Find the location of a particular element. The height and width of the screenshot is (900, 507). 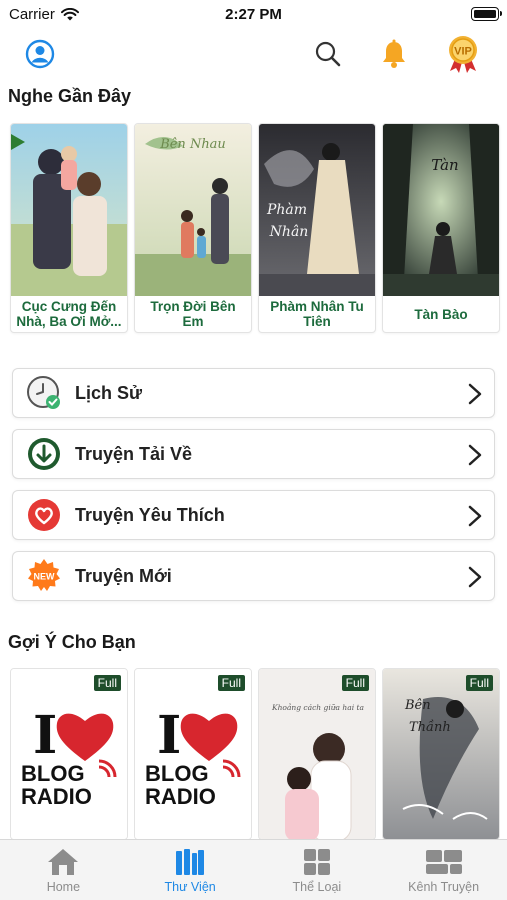

book-card: Phàm Nhân Phàm Nhân Tu Tiên is located at coordinates (317, 228).